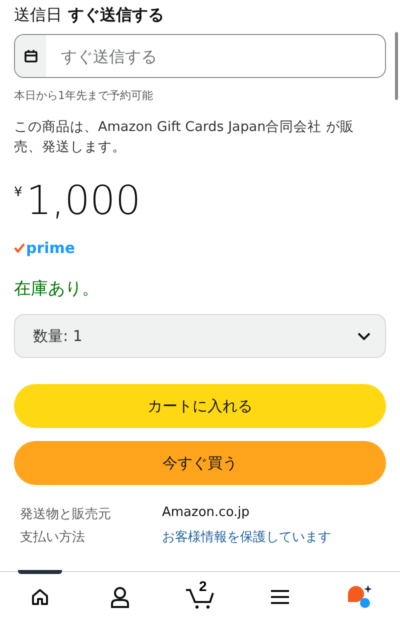 The height and width of the screenshot is (622, 400). What do you see at coordinates (57, 289) in the screenshot?
I see `stock-status: 在庫あり。` at bounding box center [57, 289].